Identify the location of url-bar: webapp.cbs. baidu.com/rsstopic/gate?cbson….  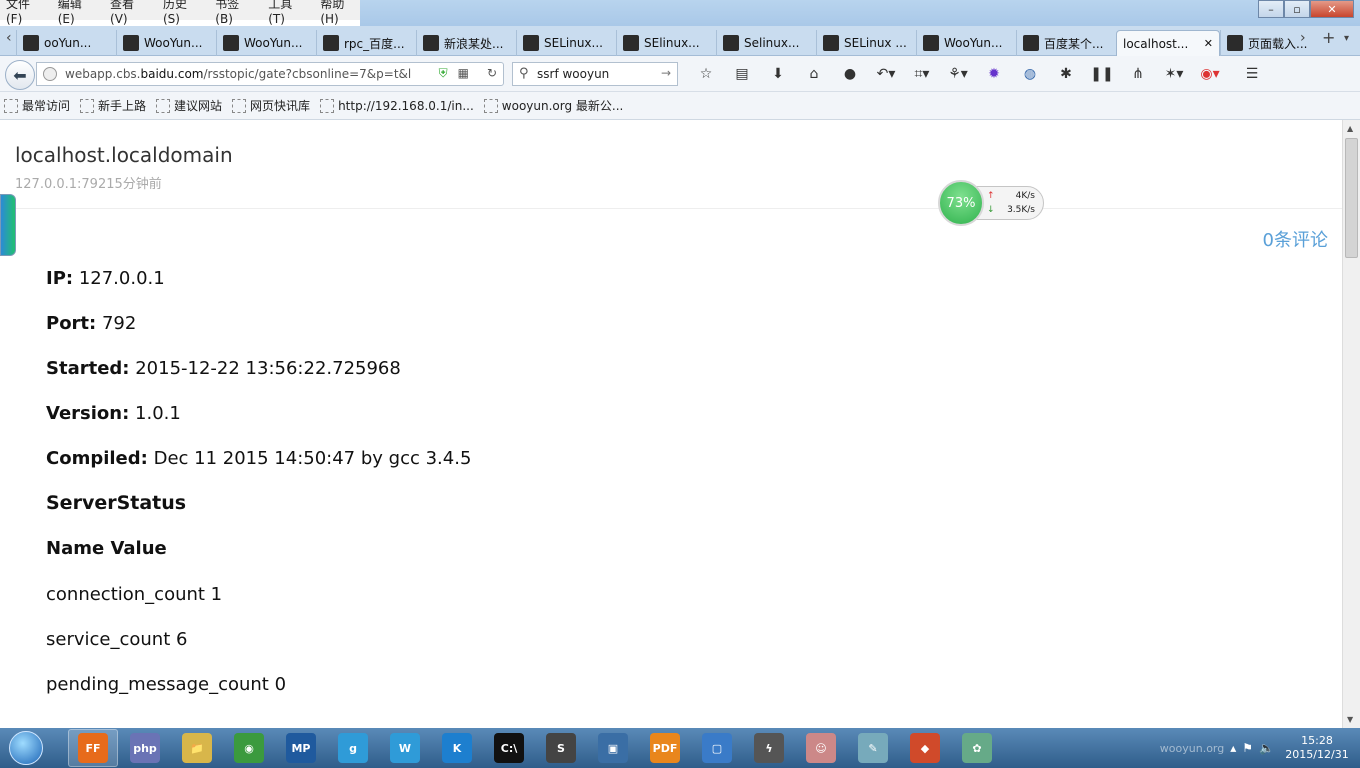
(270, 74).